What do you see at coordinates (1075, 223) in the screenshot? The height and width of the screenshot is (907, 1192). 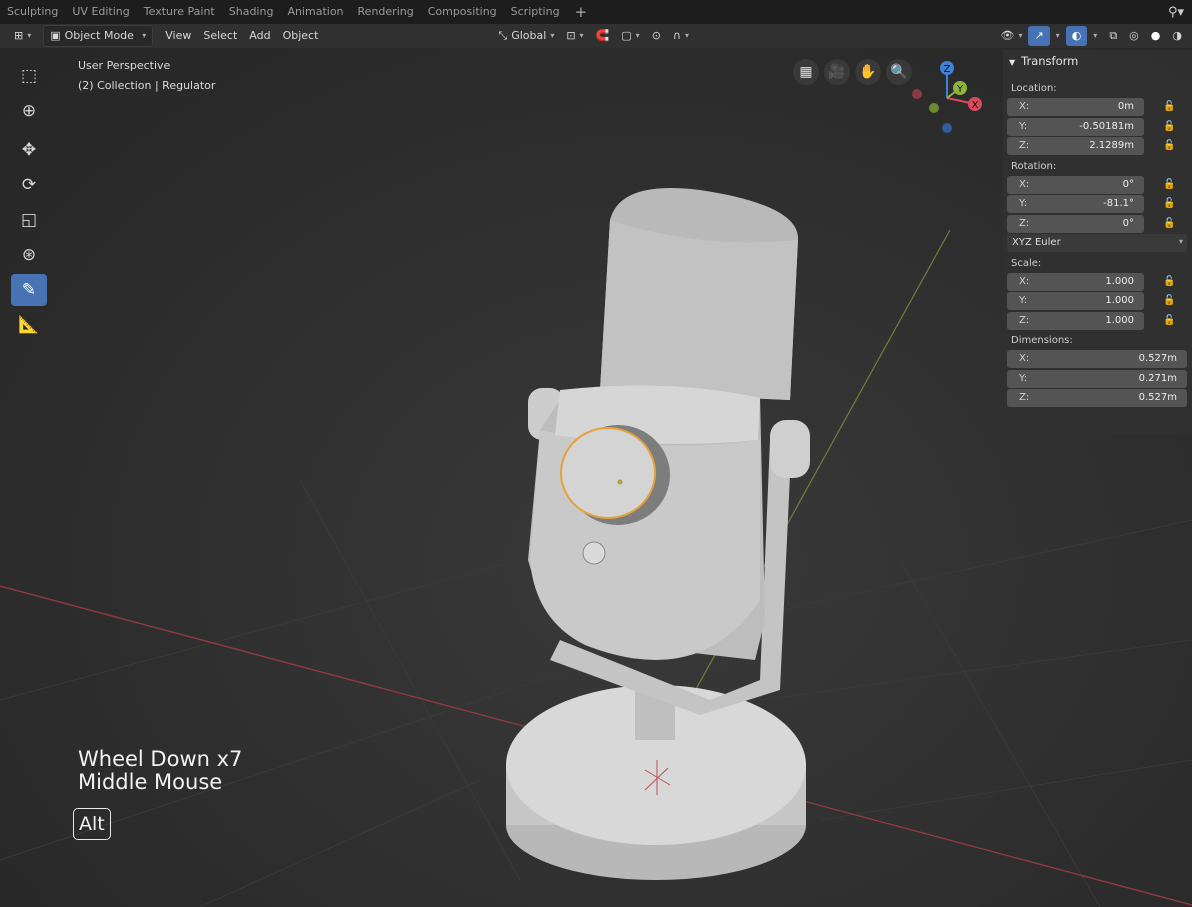 I see `rotation-z-field: Z: 0°` at bounding box center [1075, 223].